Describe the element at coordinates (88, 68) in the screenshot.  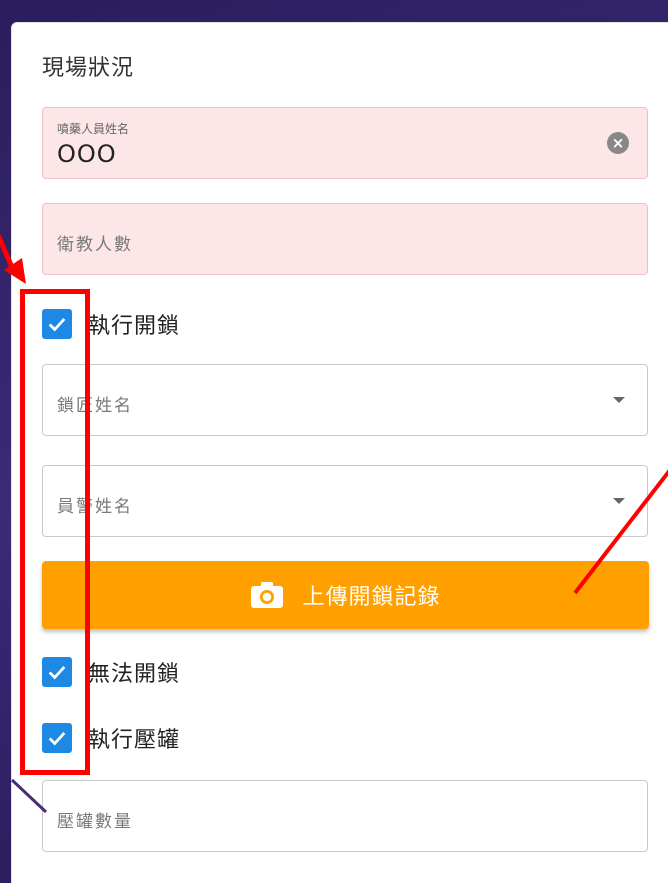
I see `section-title: 現場狀況` at that location.